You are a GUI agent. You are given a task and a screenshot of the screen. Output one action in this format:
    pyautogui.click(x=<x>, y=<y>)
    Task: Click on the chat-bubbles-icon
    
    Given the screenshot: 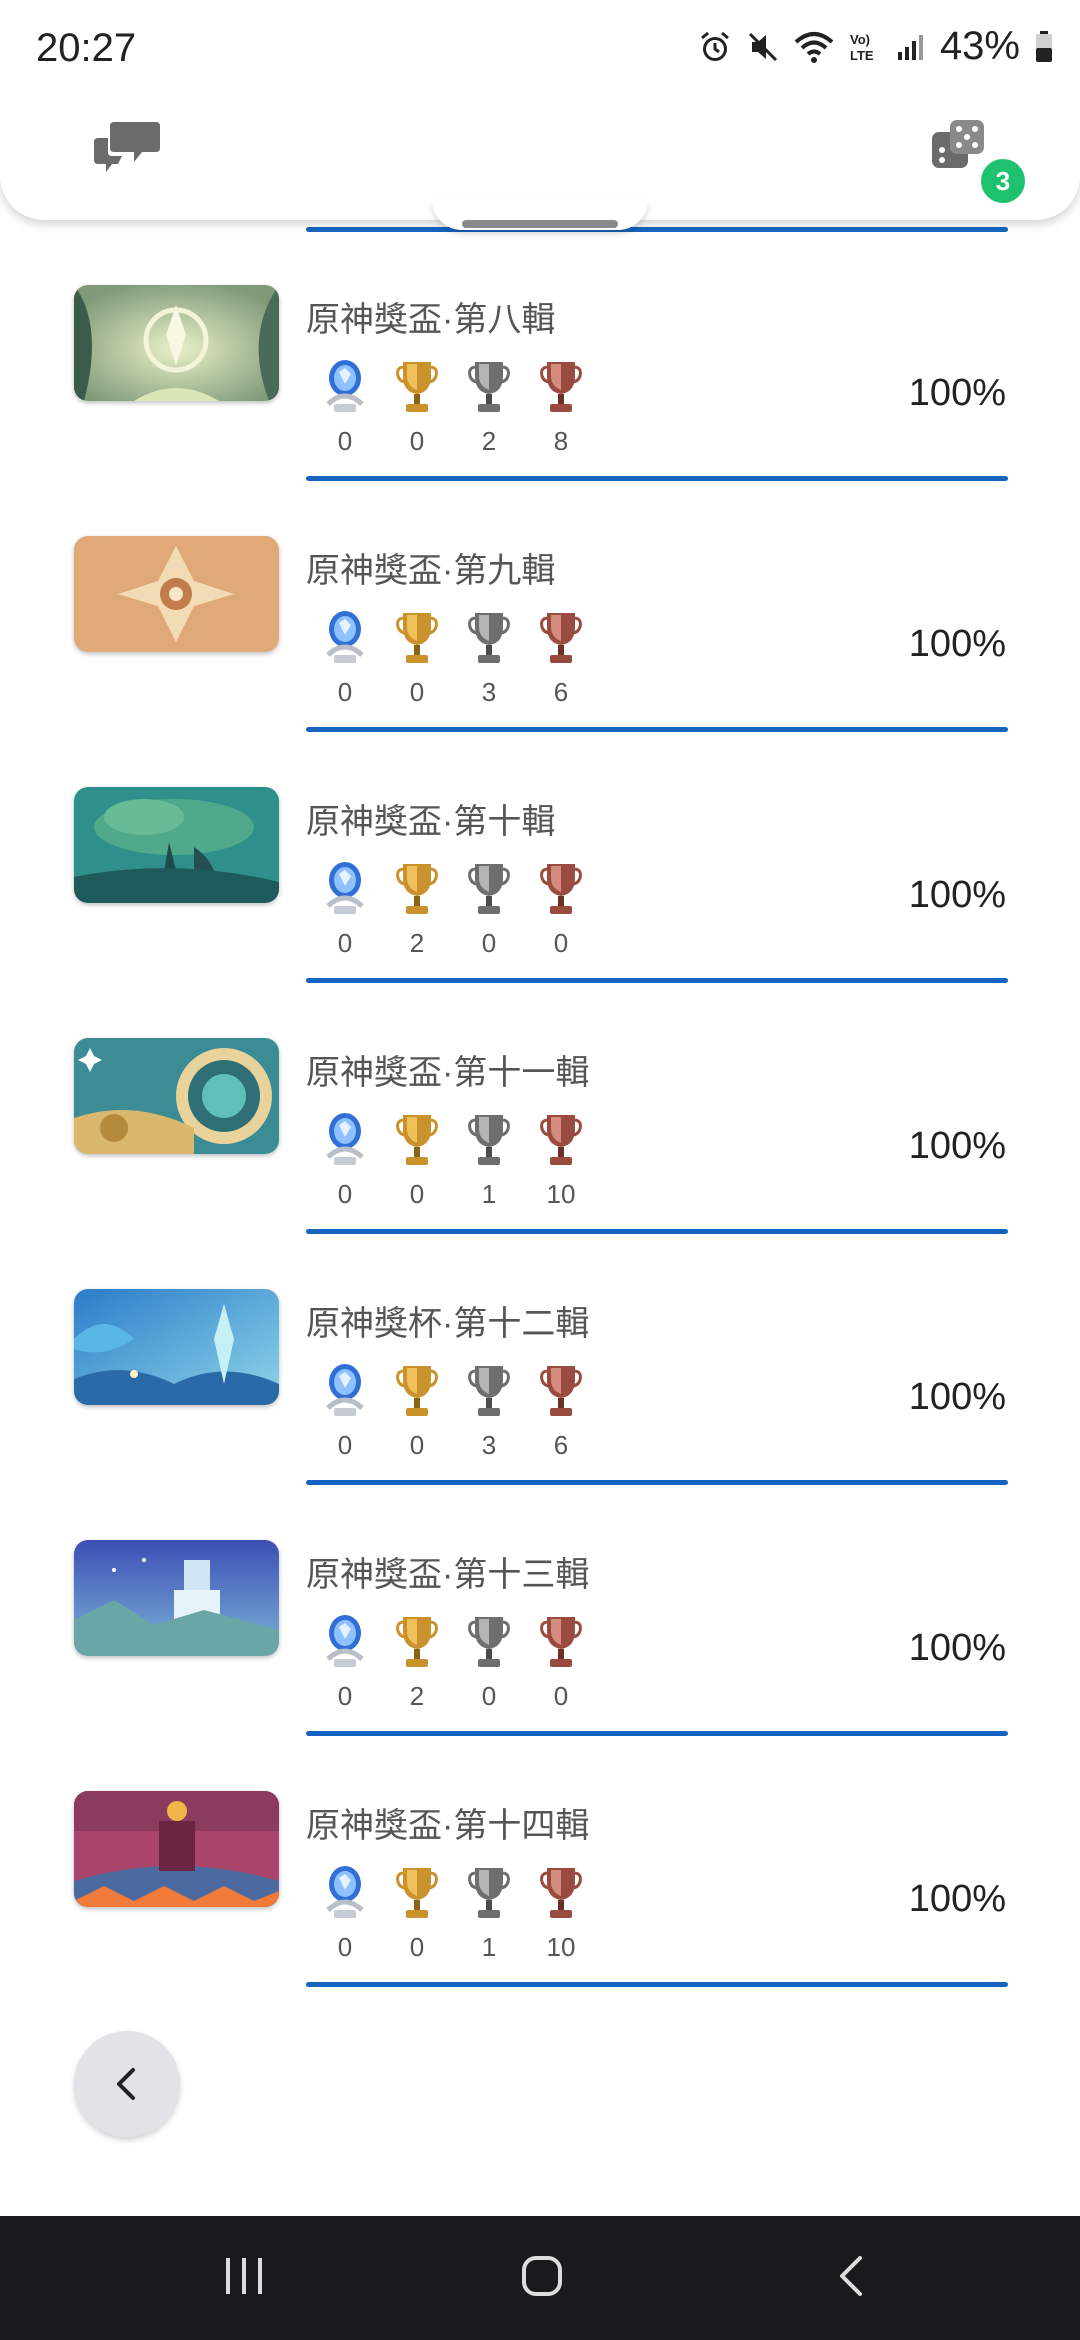 What is the action you would take?
    pyautogui.click(x=127, y=147)
    